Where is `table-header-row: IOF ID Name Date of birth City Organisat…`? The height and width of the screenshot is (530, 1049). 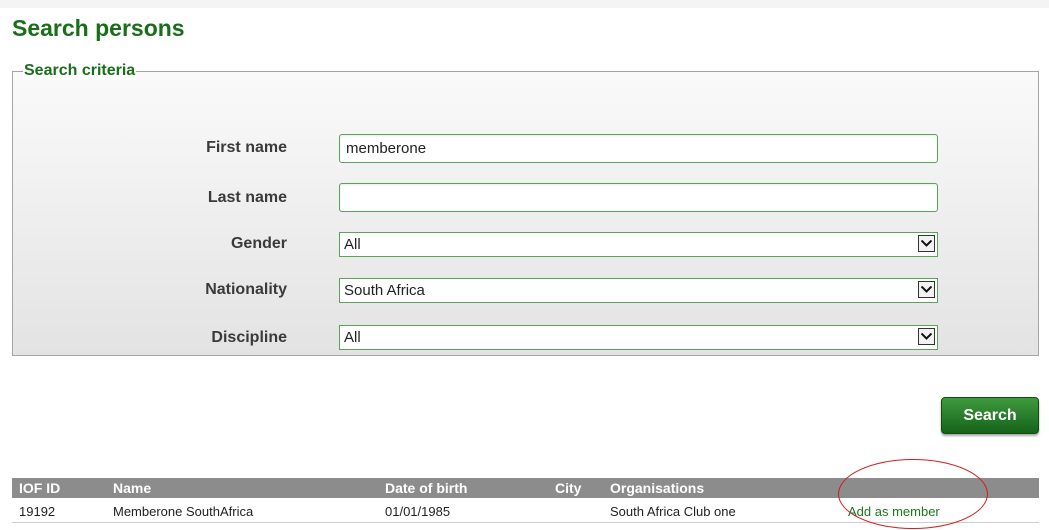 table-header-row: IOF ID Name Date of birth City Organisat… is located at coordinates (525, 488).